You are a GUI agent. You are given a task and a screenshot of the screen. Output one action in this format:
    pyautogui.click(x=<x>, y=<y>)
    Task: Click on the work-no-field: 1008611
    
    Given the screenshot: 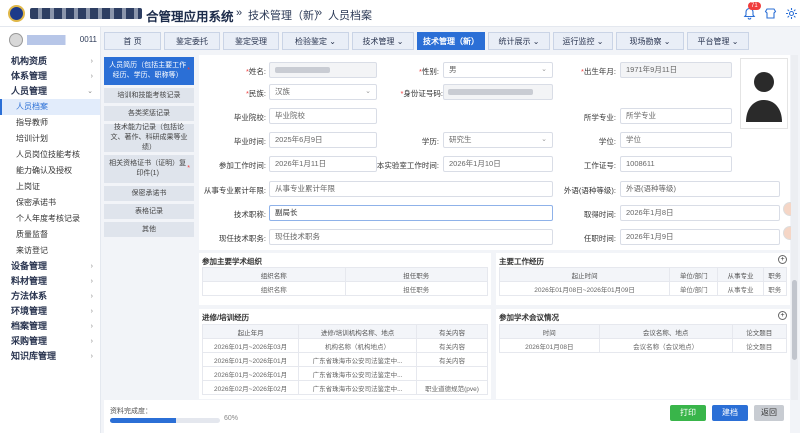 What is the action you would take?
    pyautogui.click(x=676, y=164)
    